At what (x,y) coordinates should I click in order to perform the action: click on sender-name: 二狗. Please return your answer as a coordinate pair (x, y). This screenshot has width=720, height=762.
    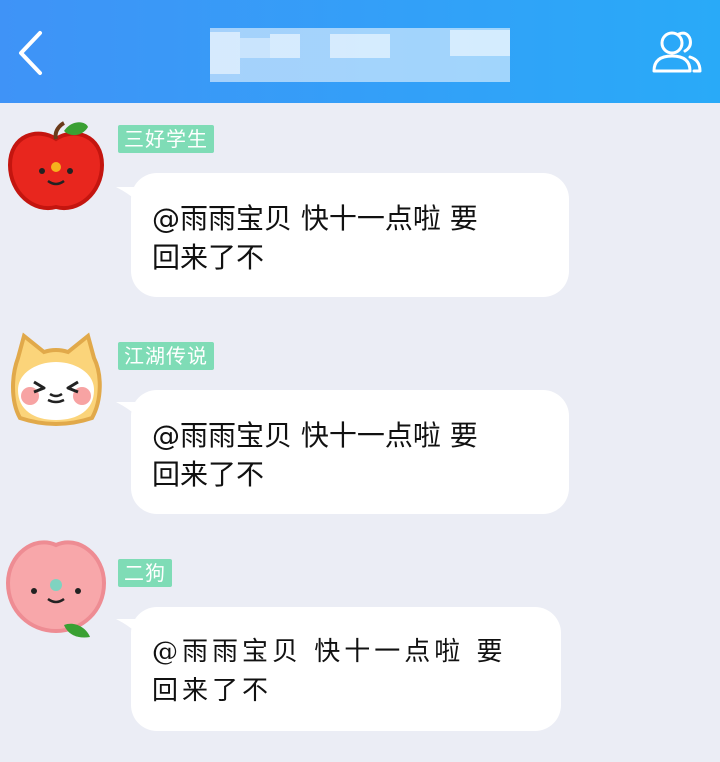
    Looking at the image, I should click on (145, 573).